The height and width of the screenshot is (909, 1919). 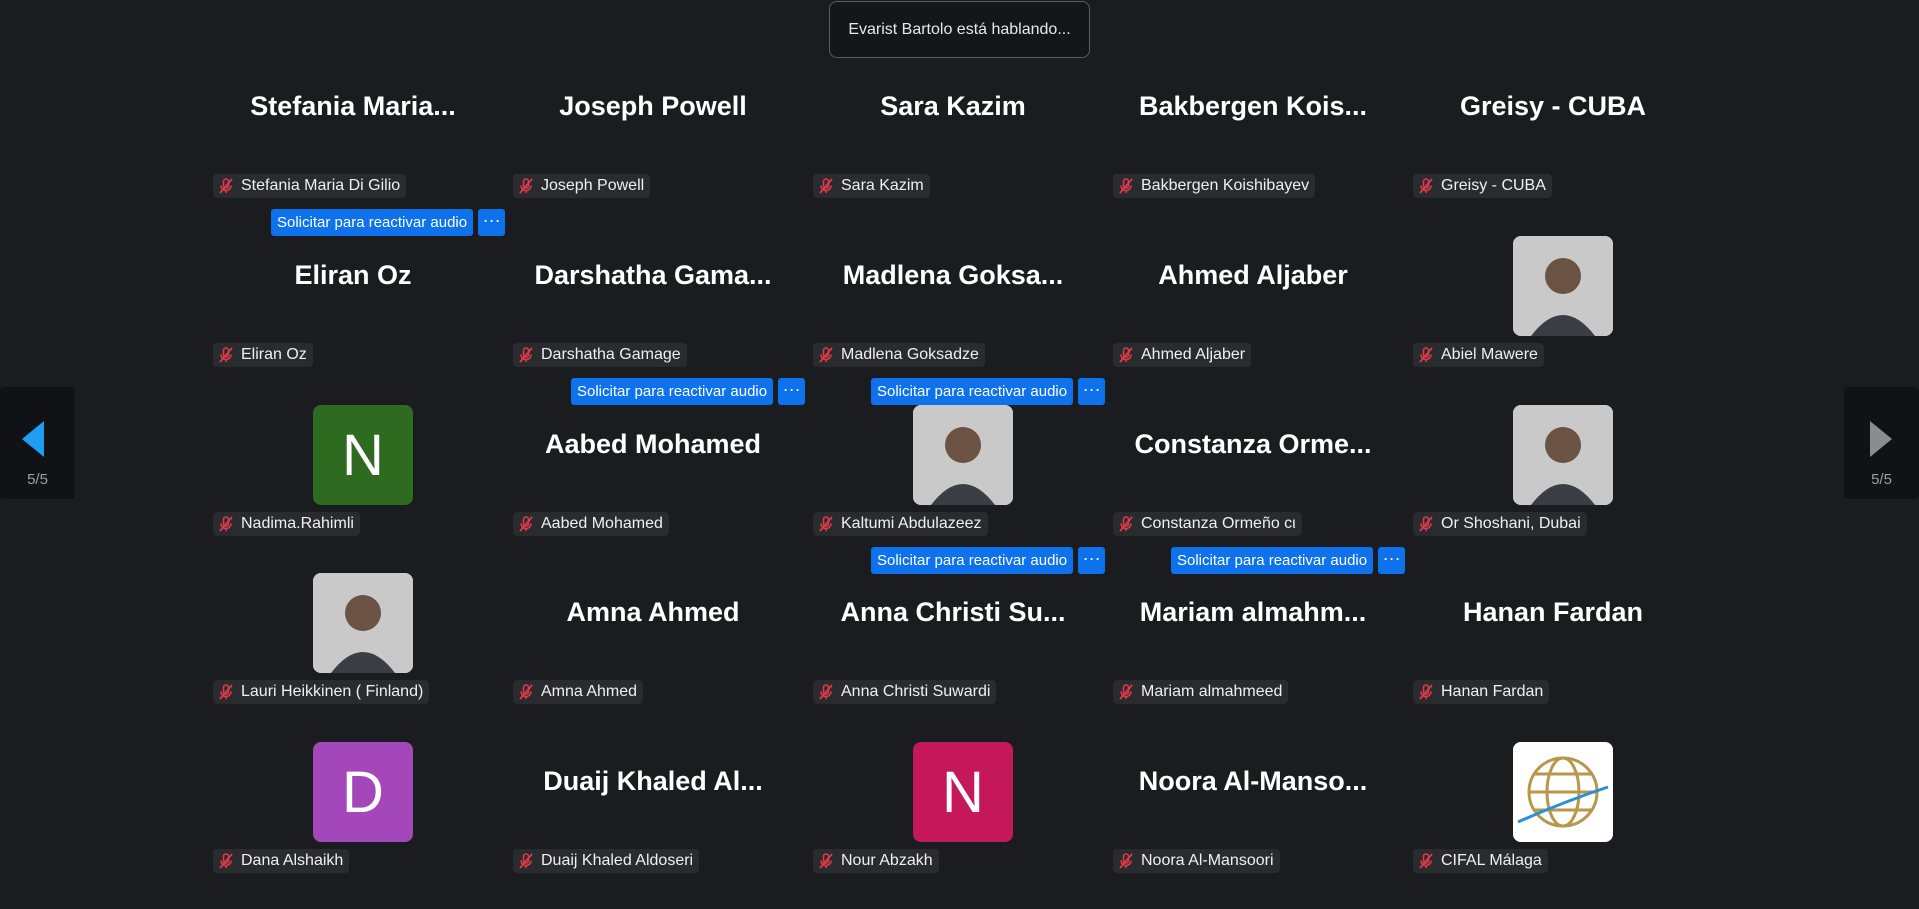 What do you see at coordinates (653, 444) in the screenshot?
I see `participant-display-name: Aabed Mohamed` at bounding box center [653, 444].